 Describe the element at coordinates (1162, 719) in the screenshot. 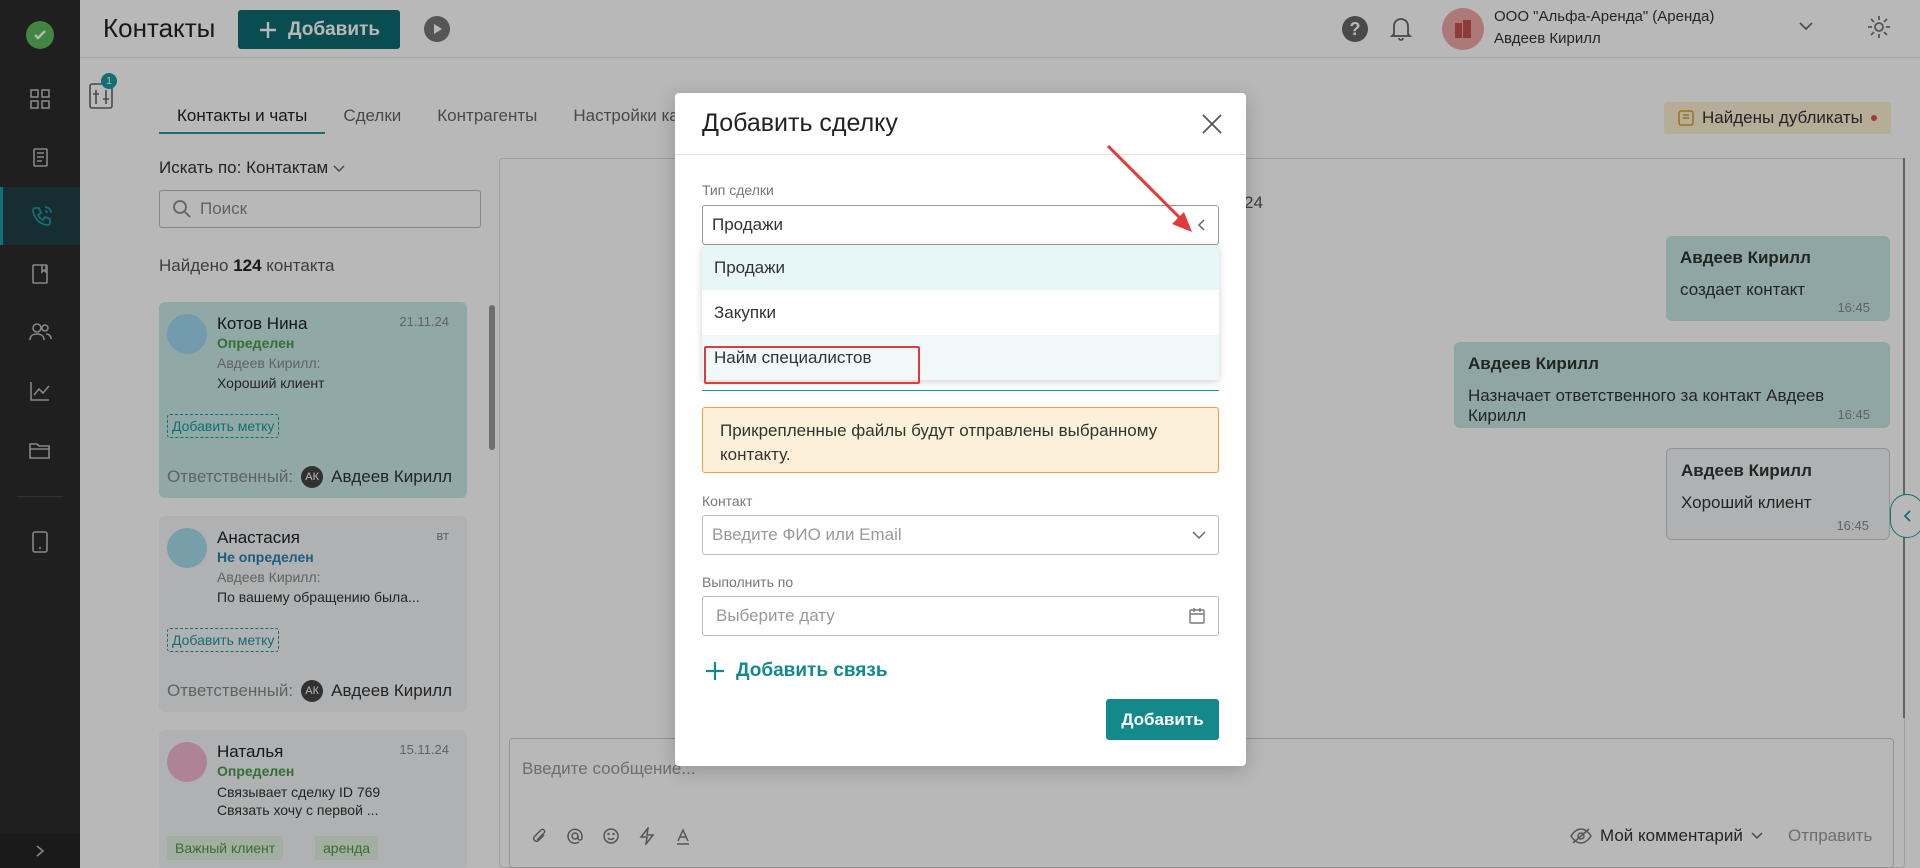

I see `submit-add-button: Добавить` at that location.